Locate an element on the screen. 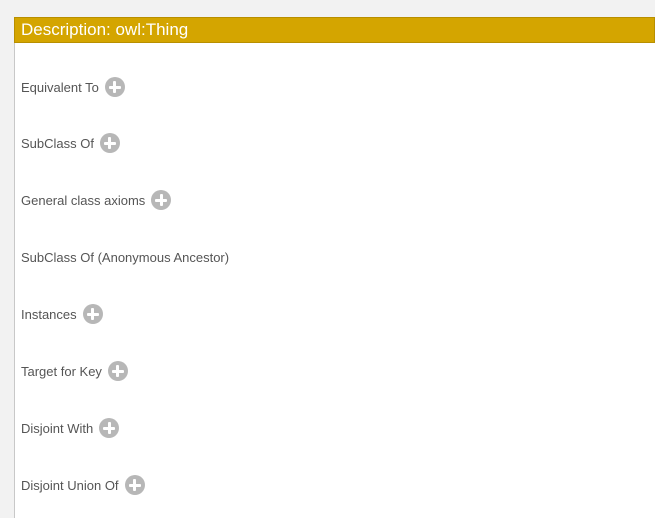 This screenshot has width=655, height=518. add-disjoint-with-icon is located at coordinates (109, 428).